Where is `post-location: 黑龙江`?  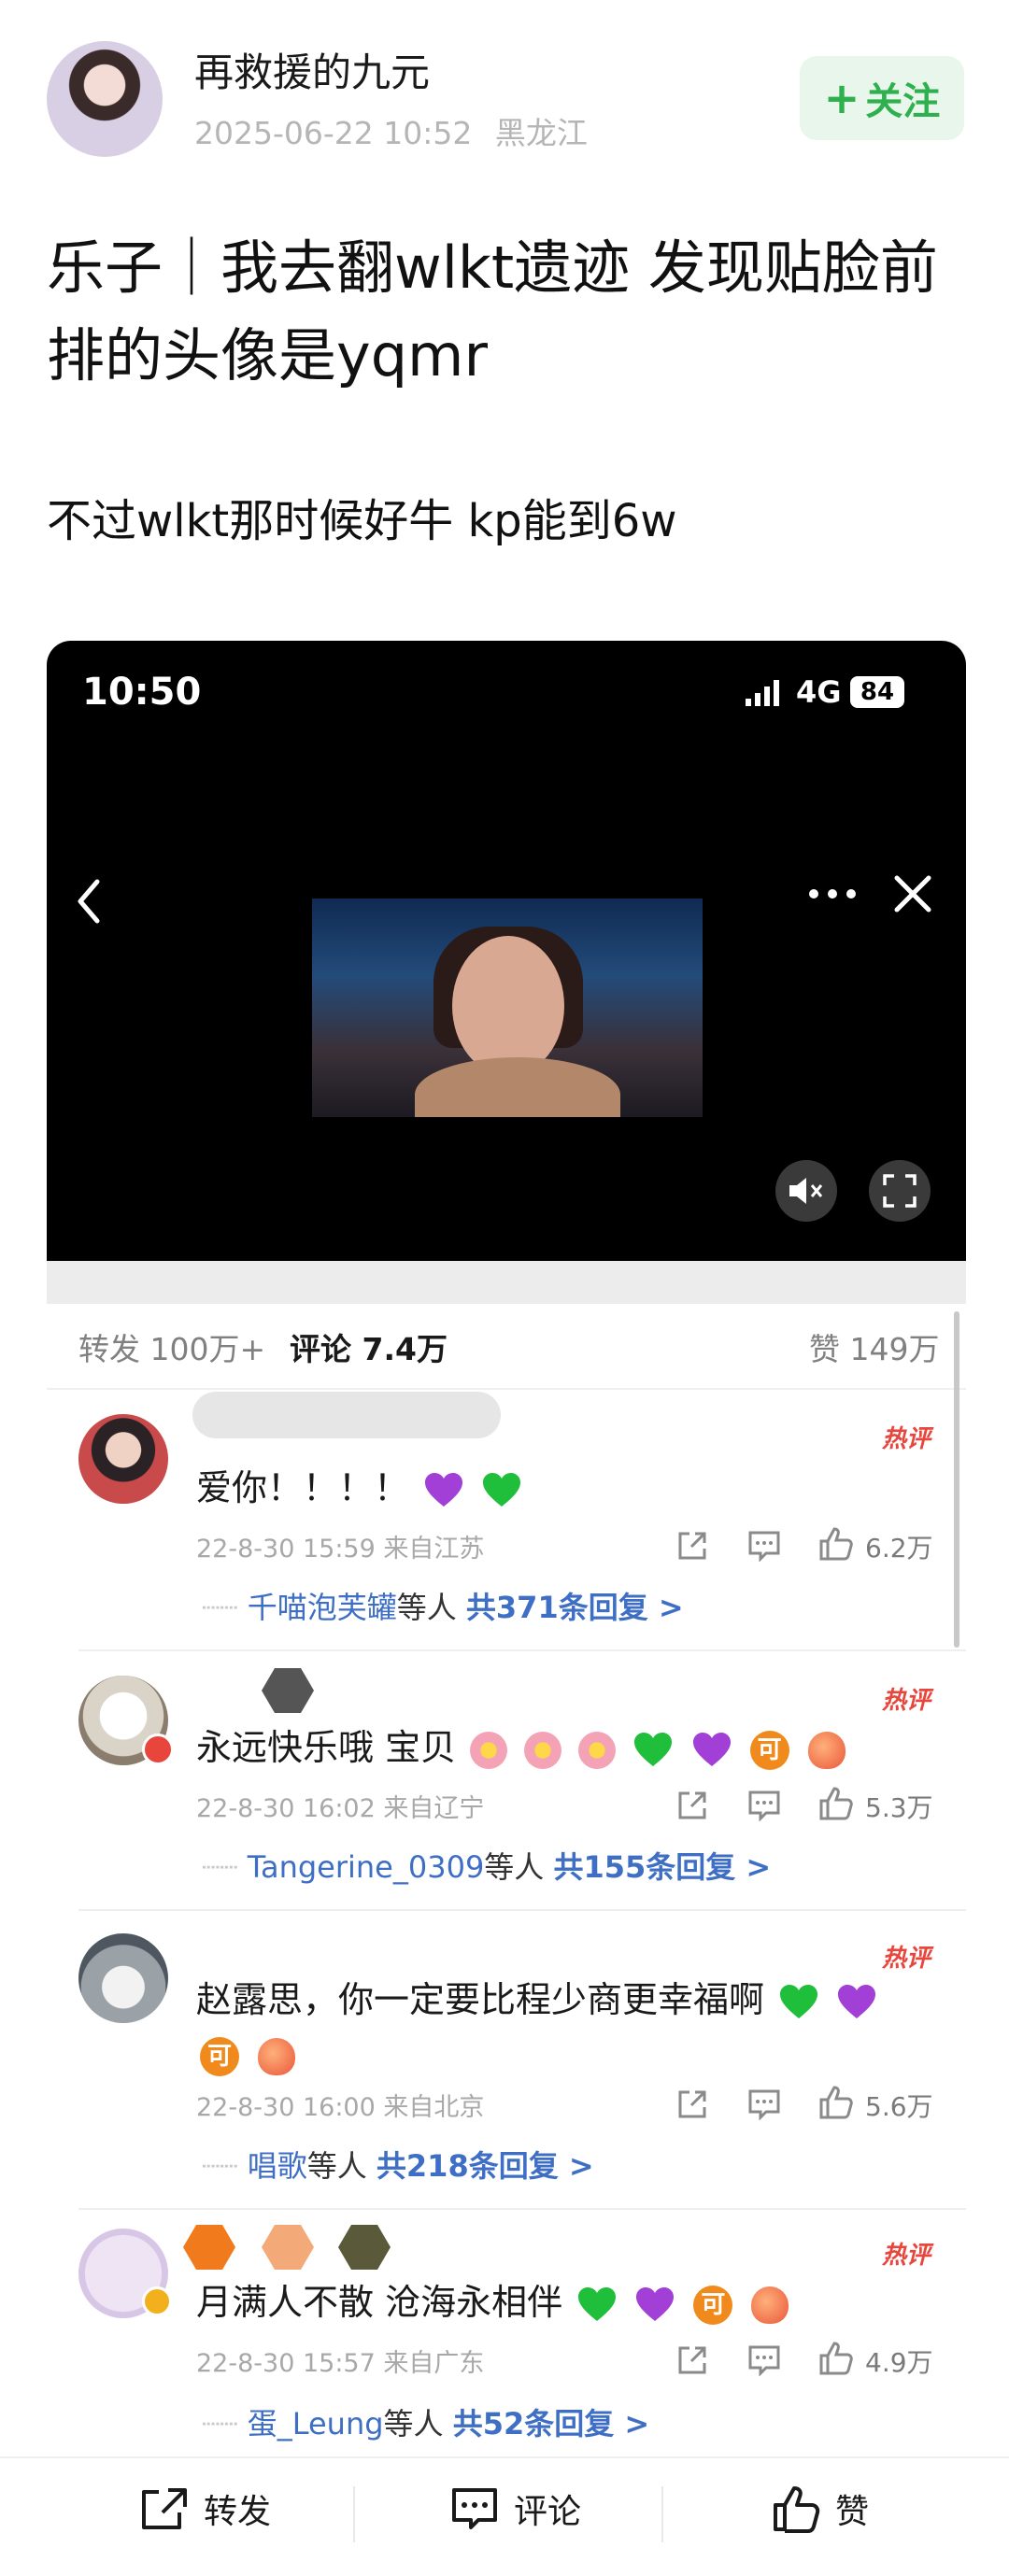 post-location: 黑龙江 is located at coordinates (541, 133).